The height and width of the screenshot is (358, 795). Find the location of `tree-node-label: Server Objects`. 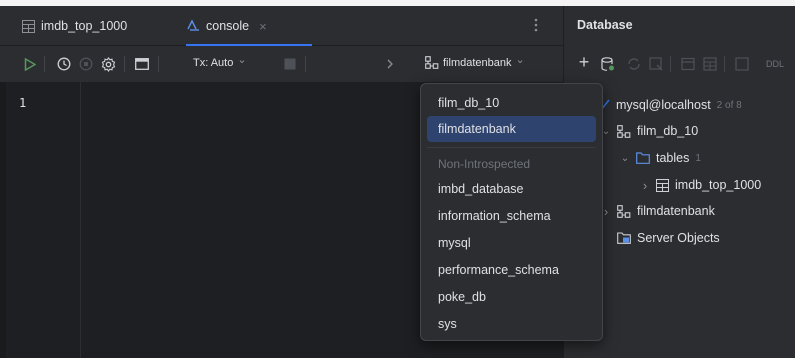

tree-node-label: Server Objects is located at coordinates (678, 238).